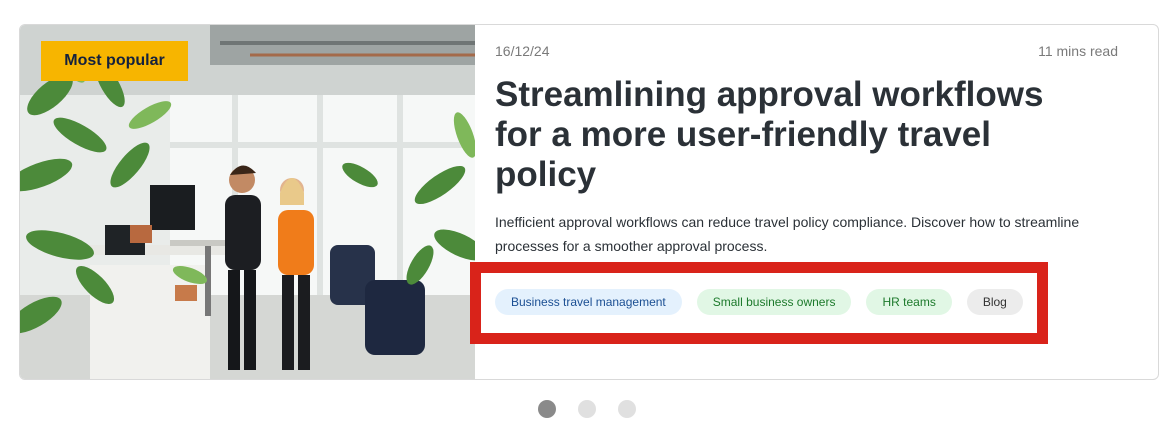 This screenshot has height=435, width=1176. I want to click on most-popular-badge: Most popular, so click(114, 61).